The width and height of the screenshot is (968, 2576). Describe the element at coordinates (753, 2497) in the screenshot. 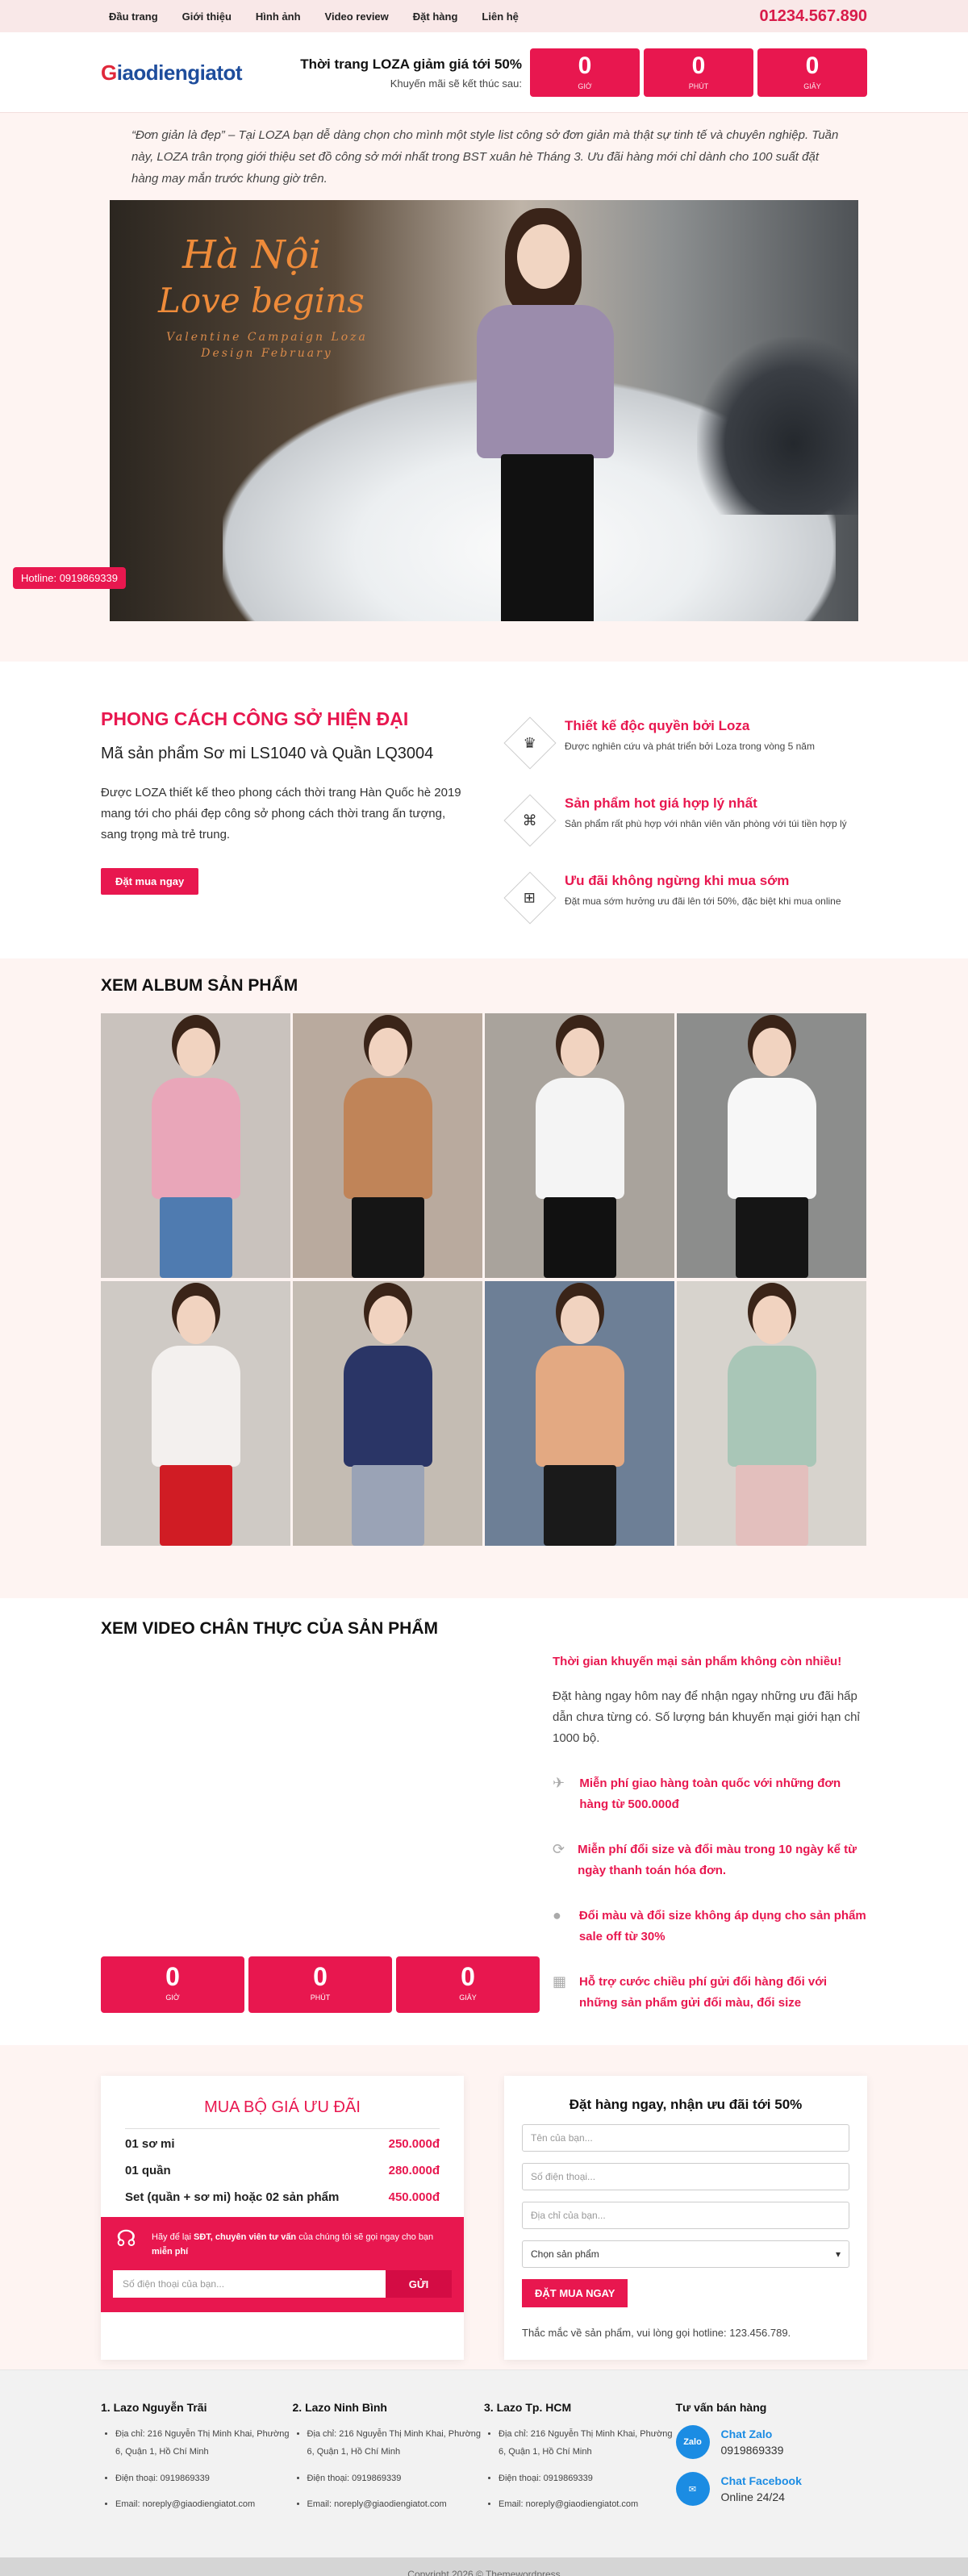

I see `facebook-value: Online 24/24` at that location.